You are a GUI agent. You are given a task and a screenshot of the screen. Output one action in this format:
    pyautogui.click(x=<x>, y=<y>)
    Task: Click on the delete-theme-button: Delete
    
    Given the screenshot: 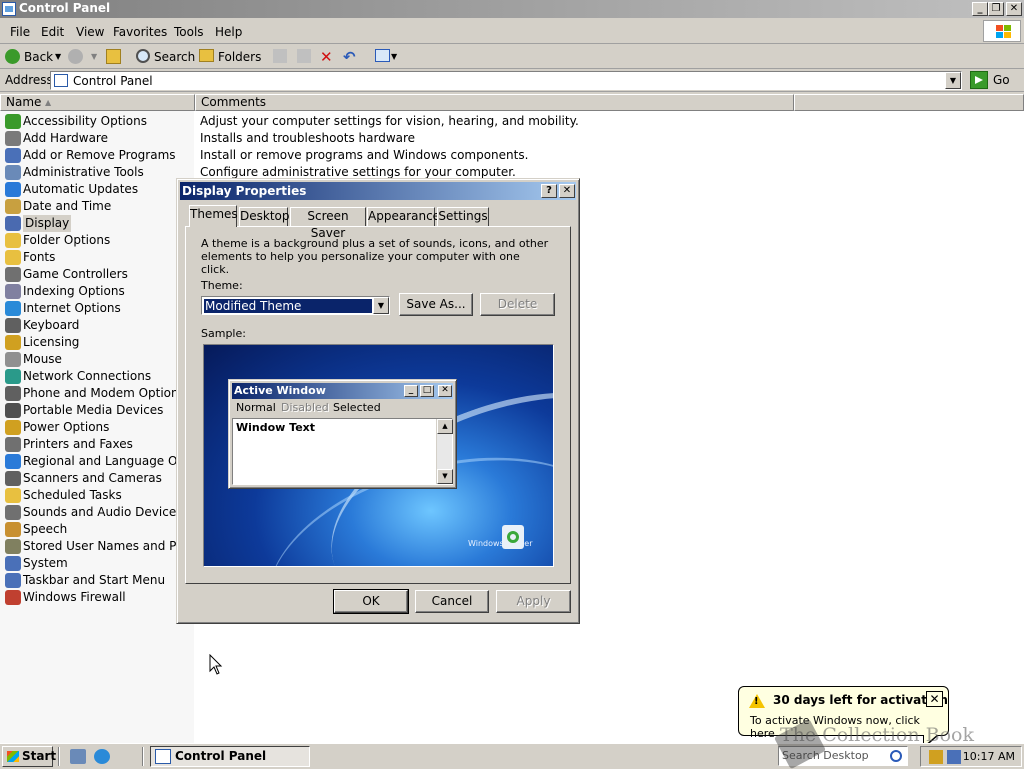 What is the action you would take?
    pyautogui.click(x=517, y=304)
    